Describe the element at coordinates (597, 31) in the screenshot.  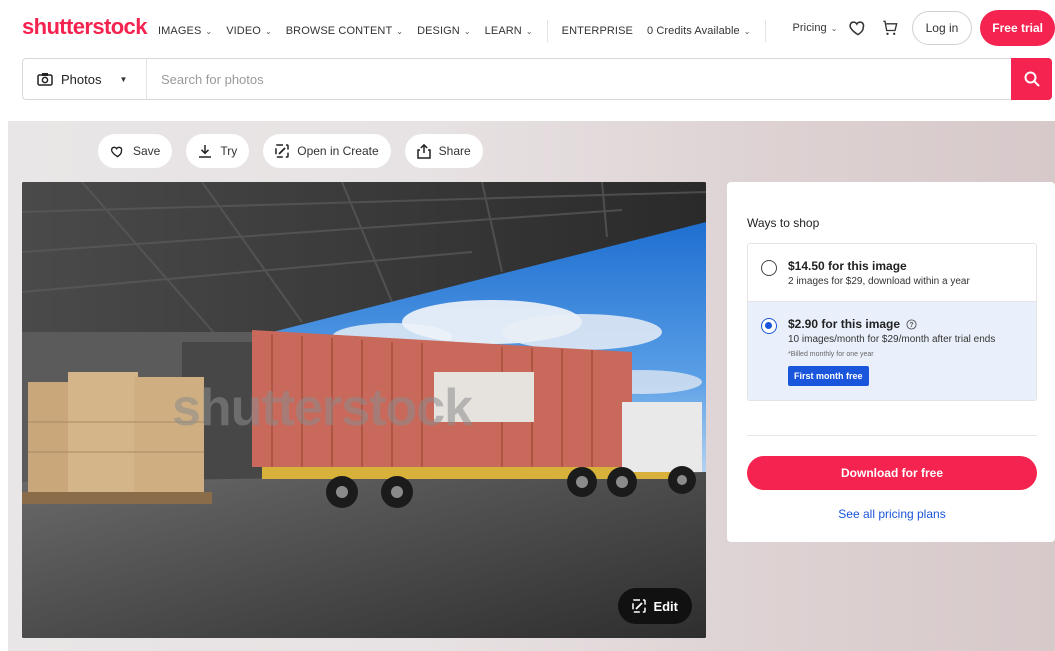
I see `nav-enterprise: ENTERPRISE` at that location.